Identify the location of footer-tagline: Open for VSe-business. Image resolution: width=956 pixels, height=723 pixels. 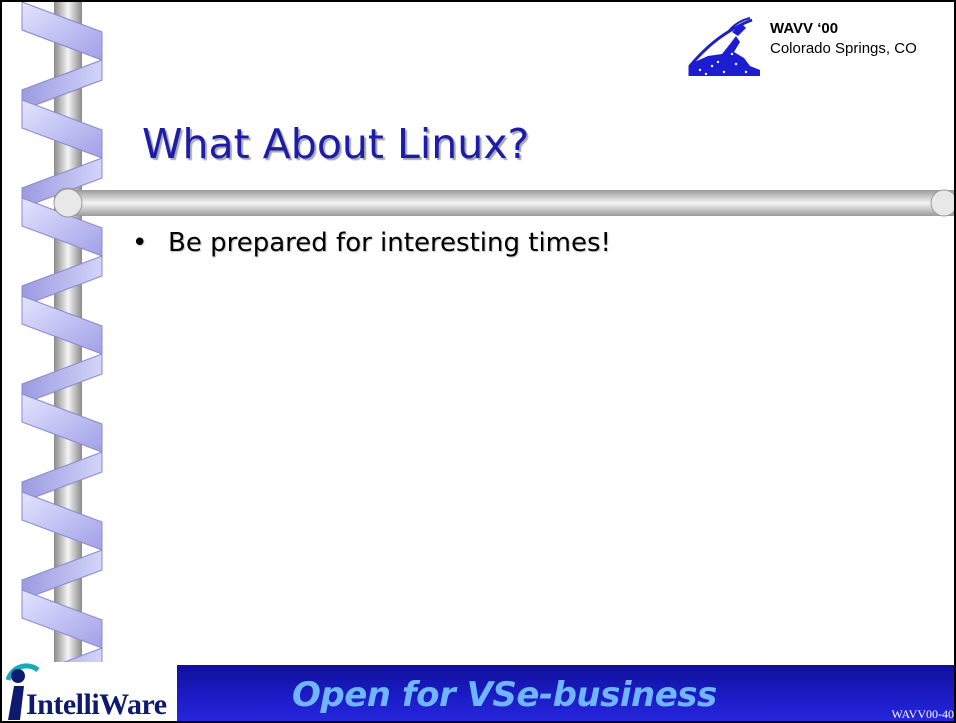
(504, 695).